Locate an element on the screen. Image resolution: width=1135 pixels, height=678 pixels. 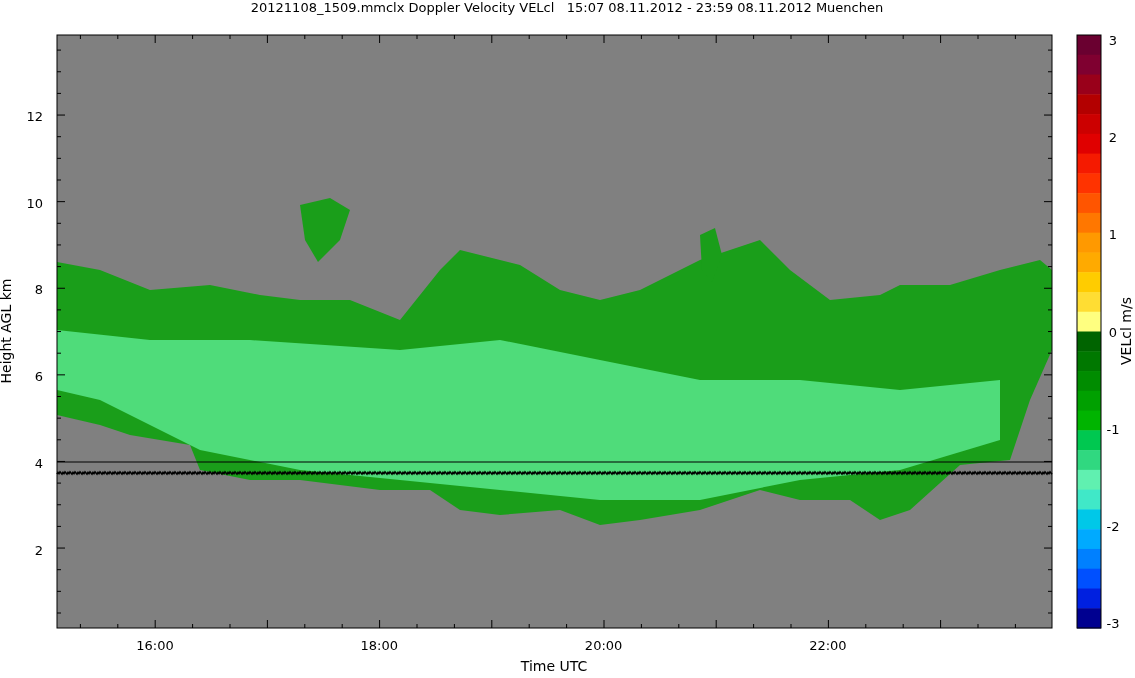
x-axis-label: Time UTC is located at coordinates (554, 666).